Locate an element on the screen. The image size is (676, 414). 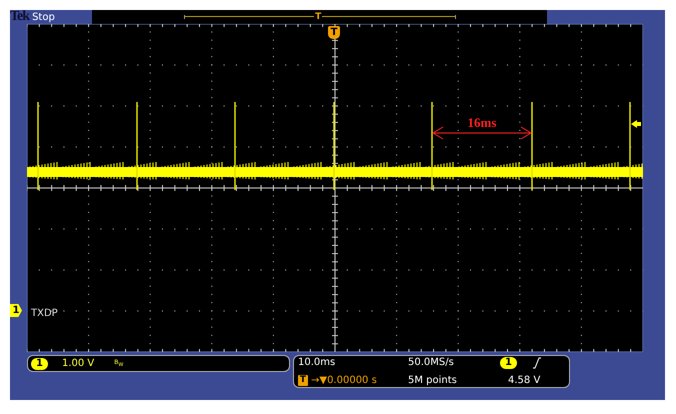
trigger-level: 4.58 V is located at coordinates (525, 380).